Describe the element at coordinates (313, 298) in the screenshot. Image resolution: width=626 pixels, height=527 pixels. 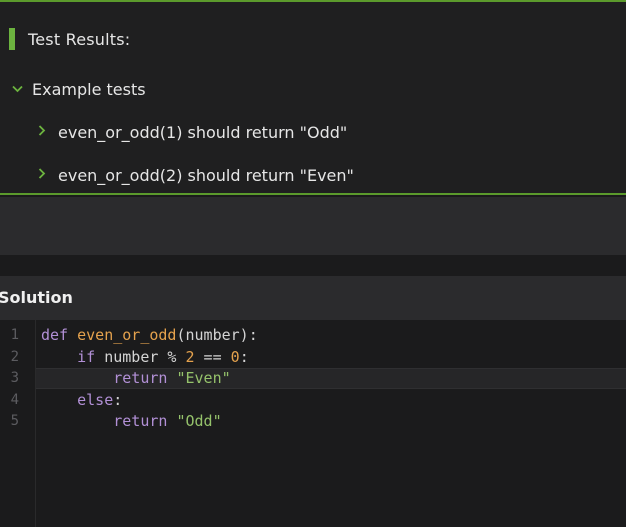
I see `solution-header: Solution` at that location.